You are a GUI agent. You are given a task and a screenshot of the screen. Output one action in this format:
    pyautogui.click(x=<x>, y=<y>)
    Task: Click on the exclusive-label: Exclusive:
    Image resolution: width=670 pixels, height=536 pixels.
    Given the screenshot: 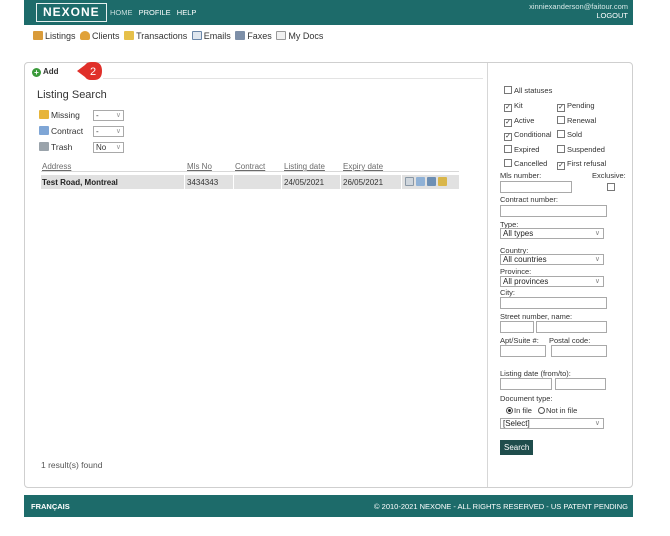 What is the action you would take?
    pyautogui.click(x=609, y=175)
    